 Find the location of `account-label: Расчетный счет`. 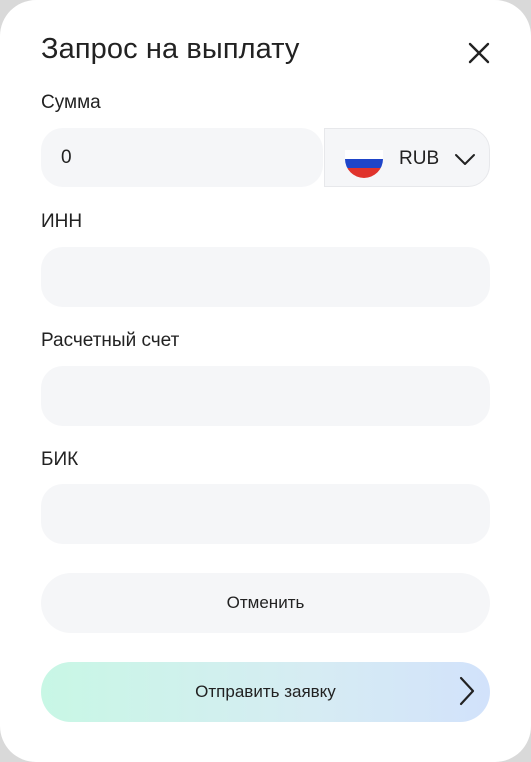

account-label: Расчетный счет is located at coordinates (110, 340).